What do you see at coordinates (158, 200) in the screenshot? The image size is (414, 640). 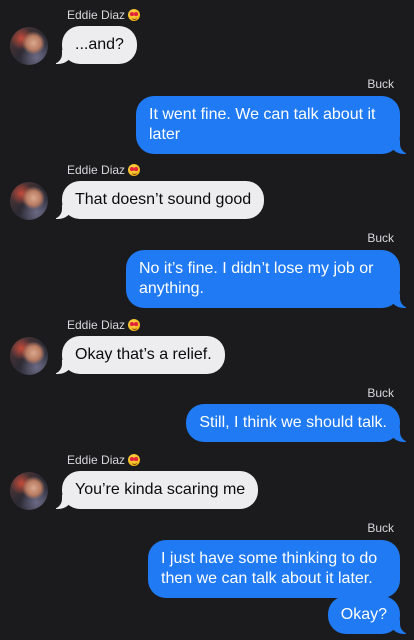 I see `message-bubble-incoming: That doesn’t sound good` at bounding box center [158, 200].